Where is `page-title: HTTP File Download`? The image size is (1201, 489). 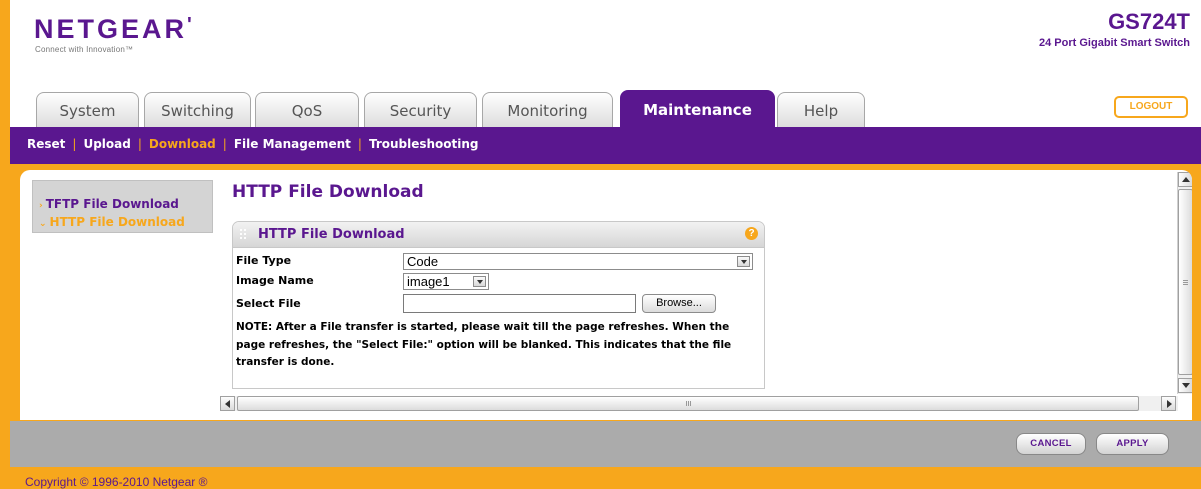
page-title: HTTP File Download is located at coordinates (328, 192).